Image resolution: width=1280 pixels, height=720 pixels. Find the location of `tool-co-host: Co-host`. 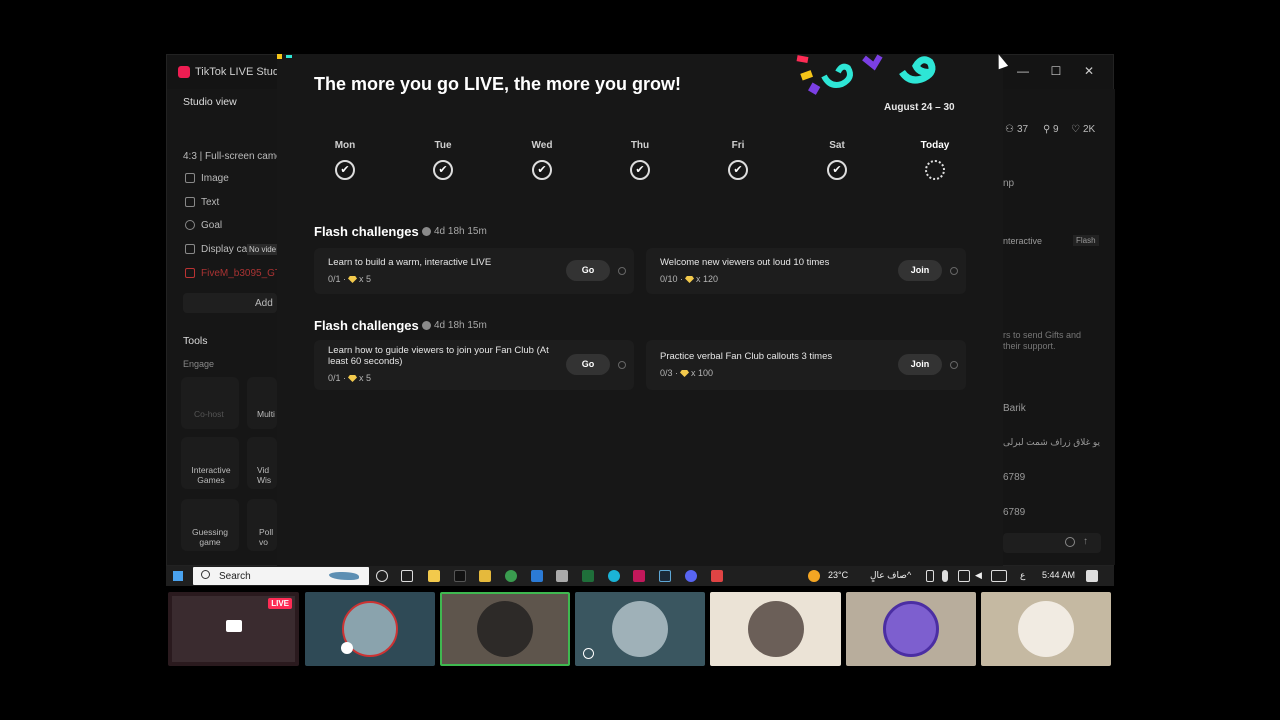

tool-co-host: Co-host is located at coordinates (210, 403).